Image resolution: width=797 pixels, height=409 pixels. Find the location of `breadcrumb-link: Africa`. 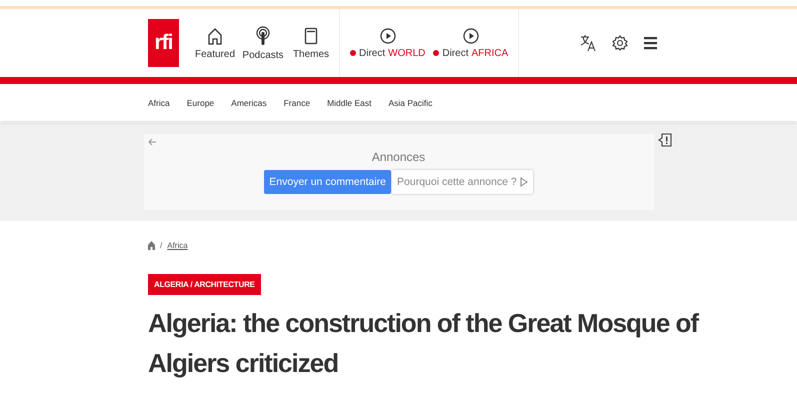

breadcrumb-link: Africa is located at coordinates (177, 245).